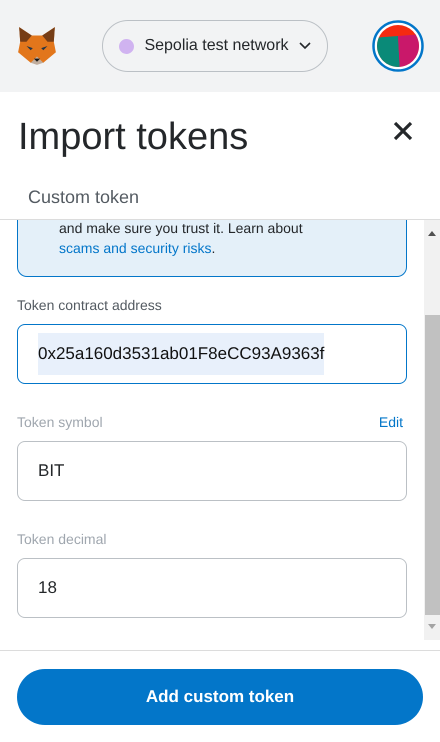 The image size is (440, 742). What do you see at coordinates (61, 539) in the screenshot?
I see `field-label: Token decimal` at bounding box center [61, 539].